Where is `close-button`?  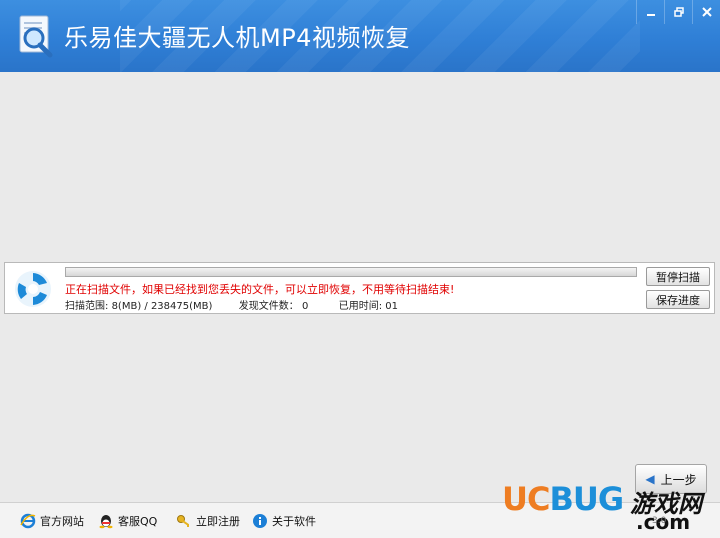 close-button is located at coordinates (706, 12).